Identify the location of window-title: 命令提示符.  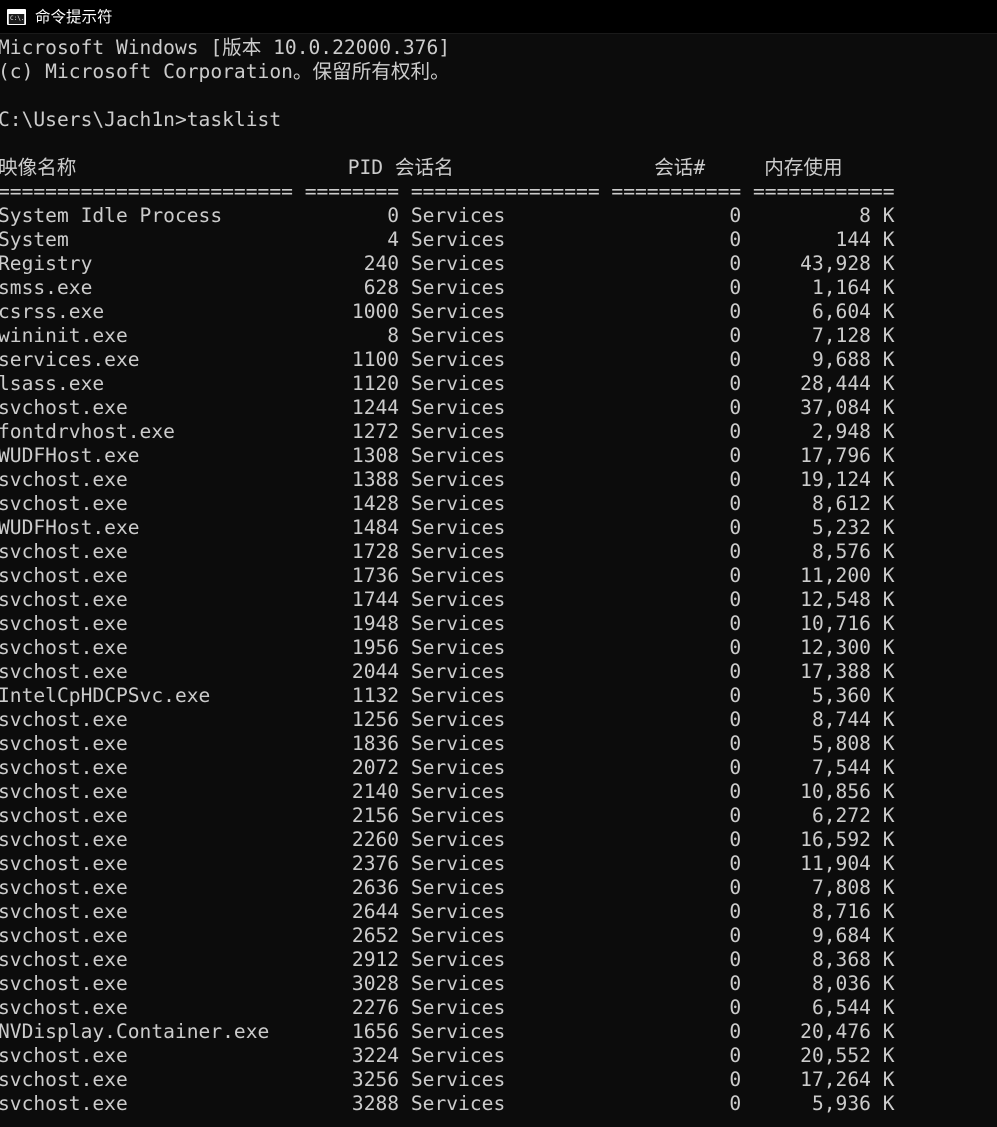
(74, 16).